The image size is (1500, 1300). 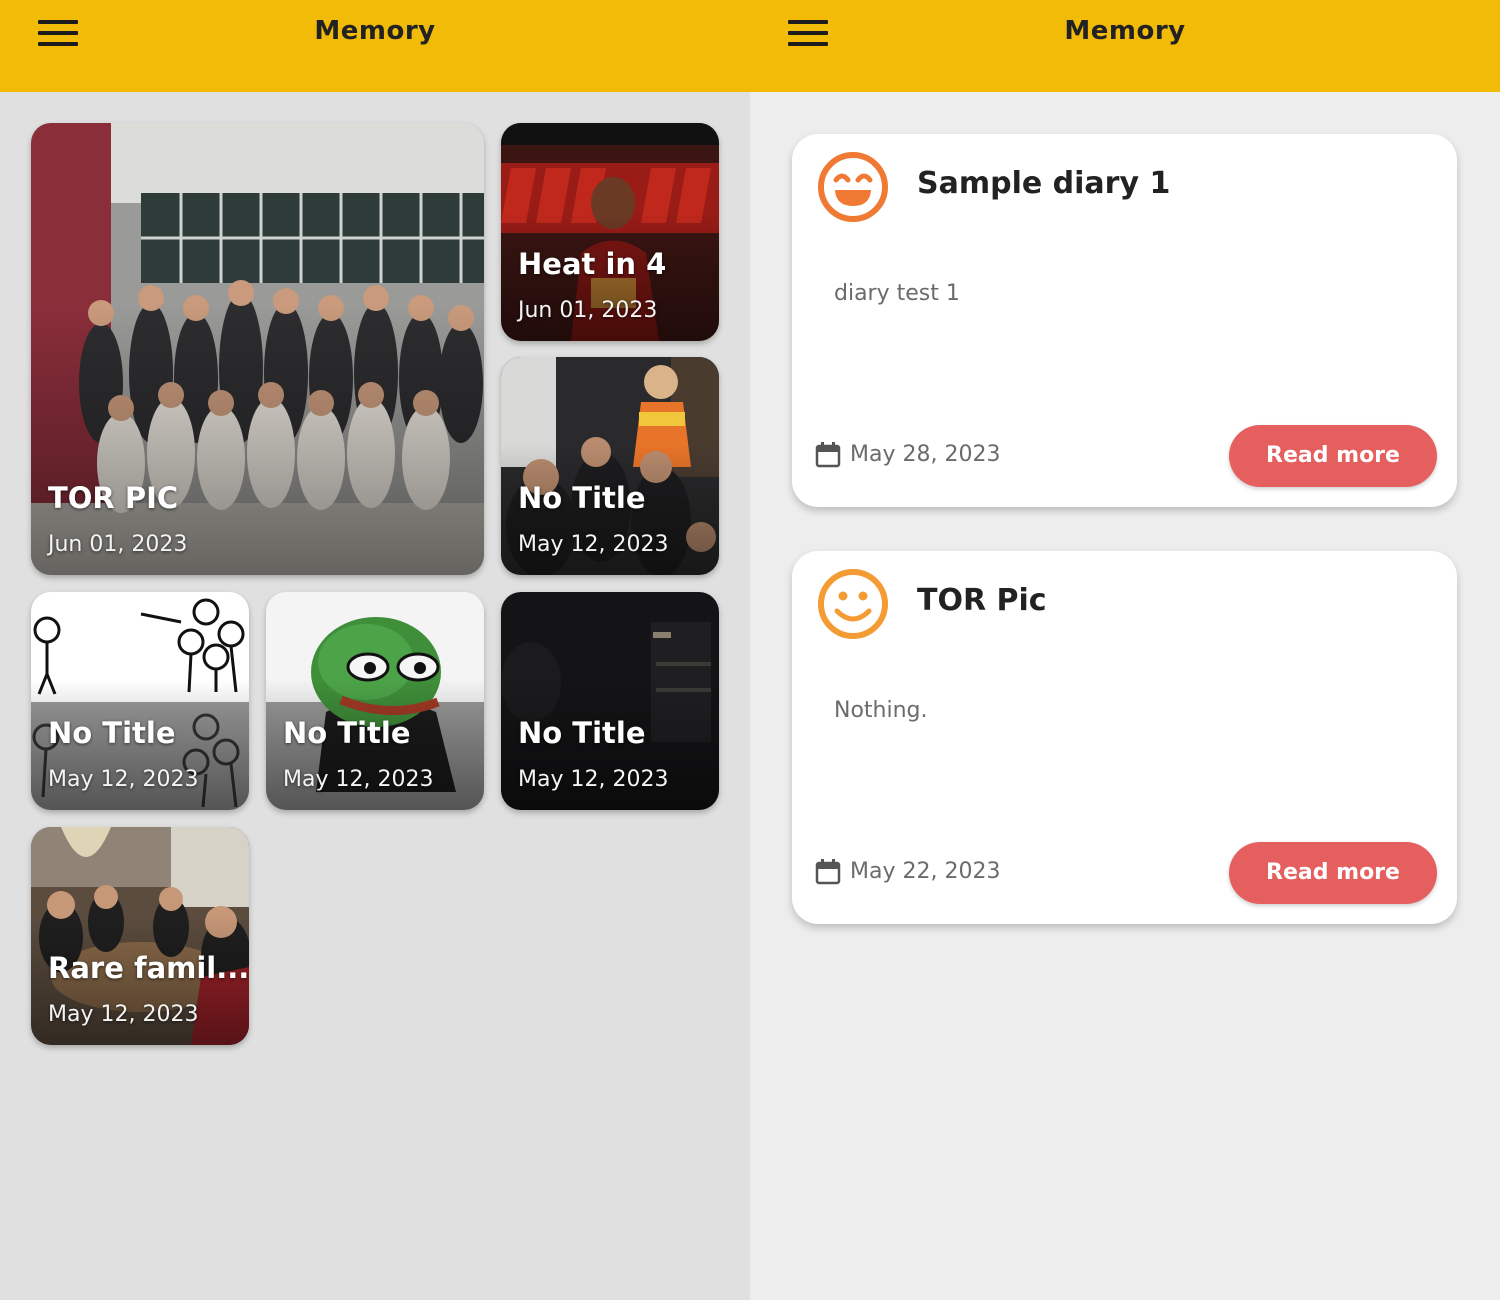 What do you see at coordinates (1124, 737) in the screenshot?
I see `diary-card: TOR Pic Nothing. May 22, 2023 Read more` at bounding box center [1124, 737].